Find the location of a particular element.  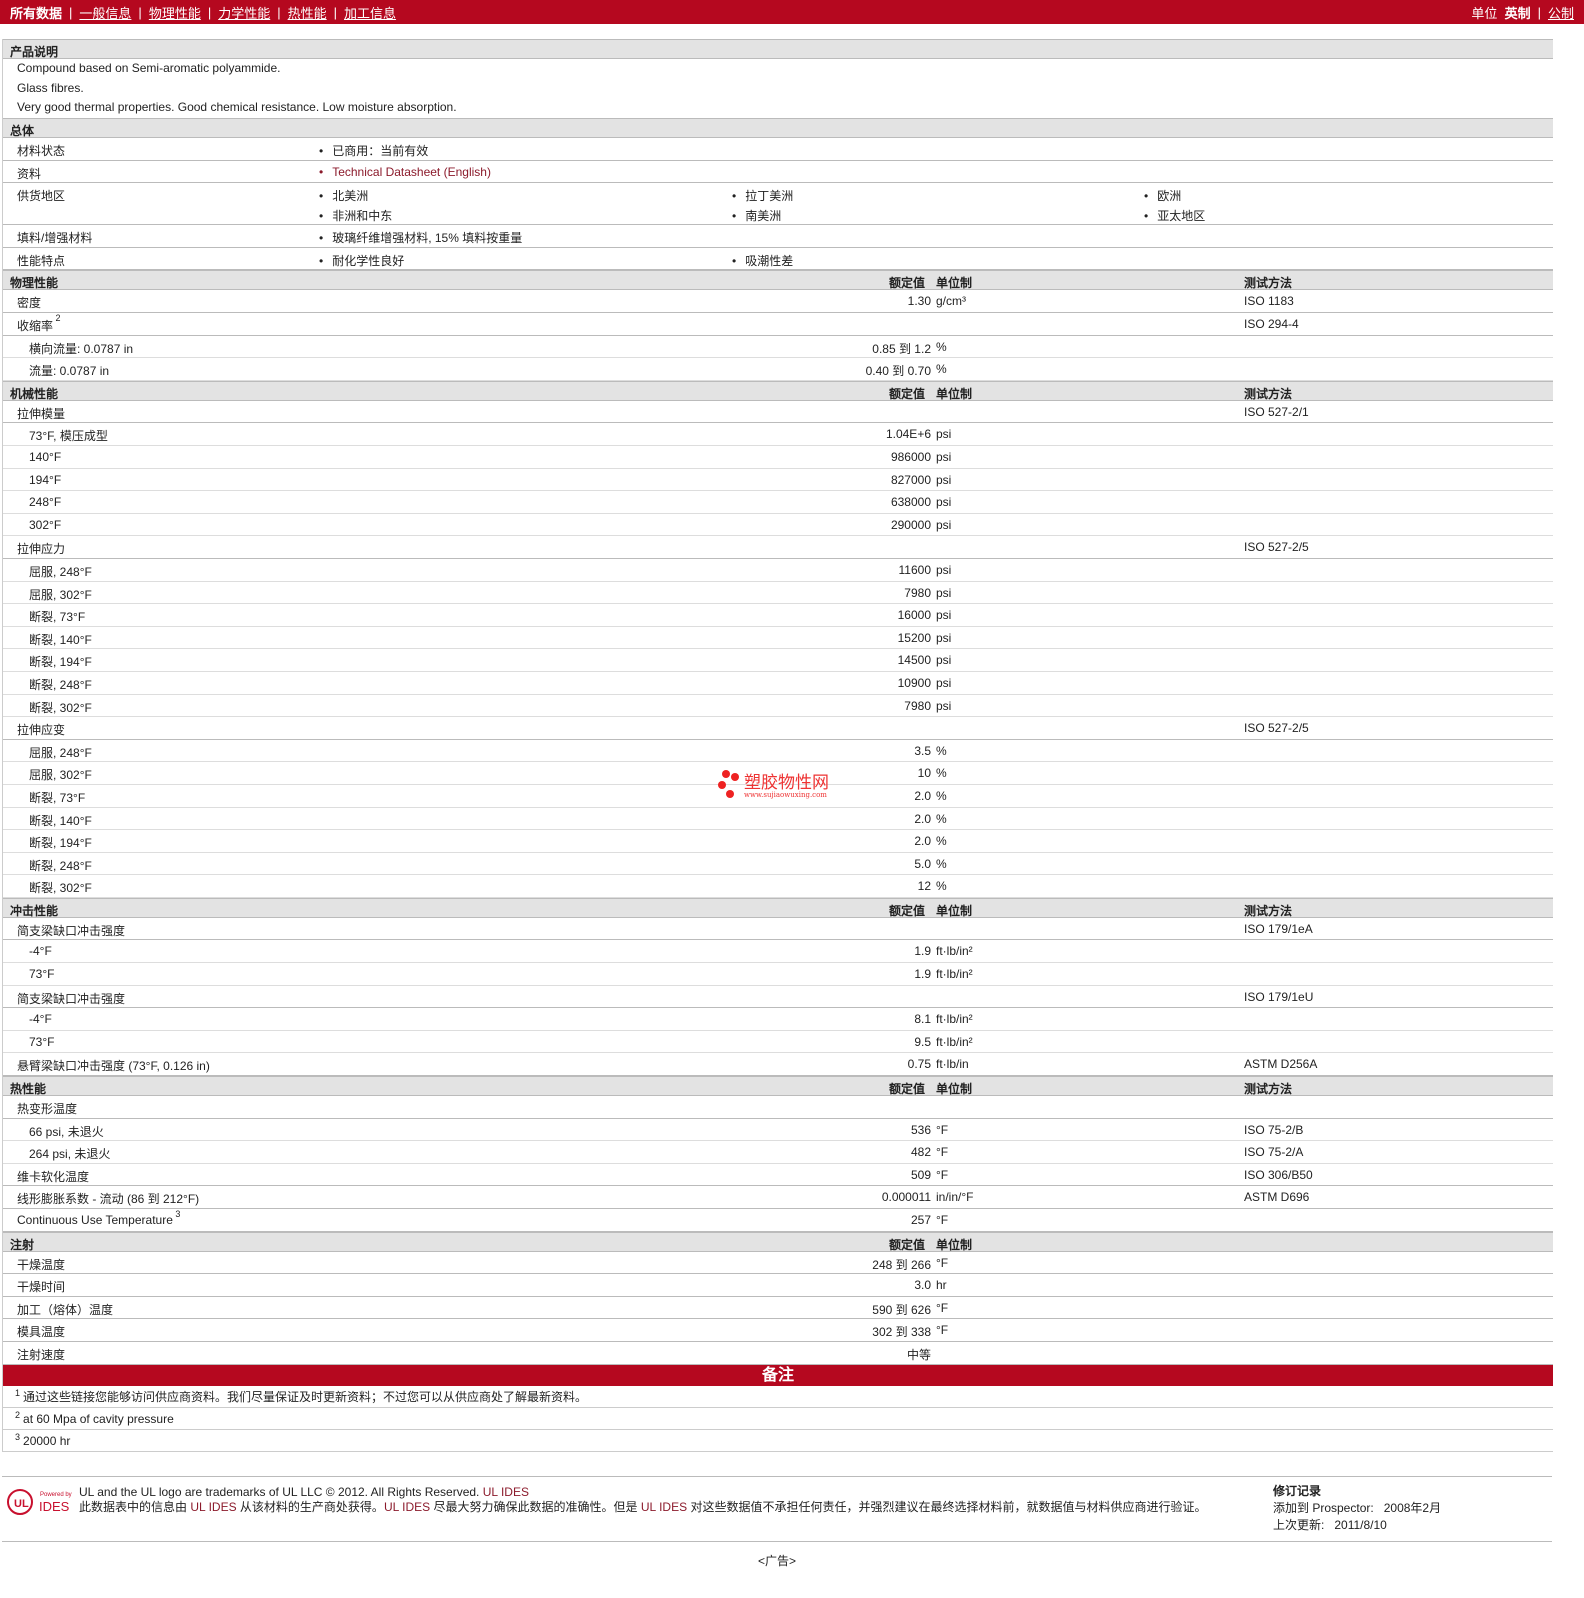

nav-mechanical: 力学性能 is located at coordinates (244, 12).